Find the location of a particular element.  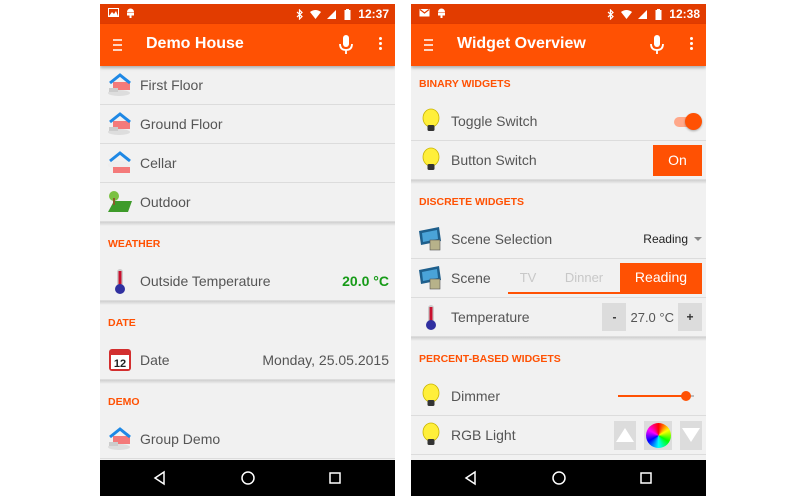

section-header-percent: PERCENT-BASED WIDGETS is located at coordinates (490, 359).